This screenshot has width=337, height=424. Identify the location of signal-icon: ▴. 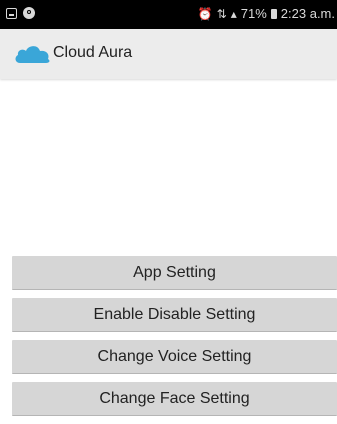
(233, 13).